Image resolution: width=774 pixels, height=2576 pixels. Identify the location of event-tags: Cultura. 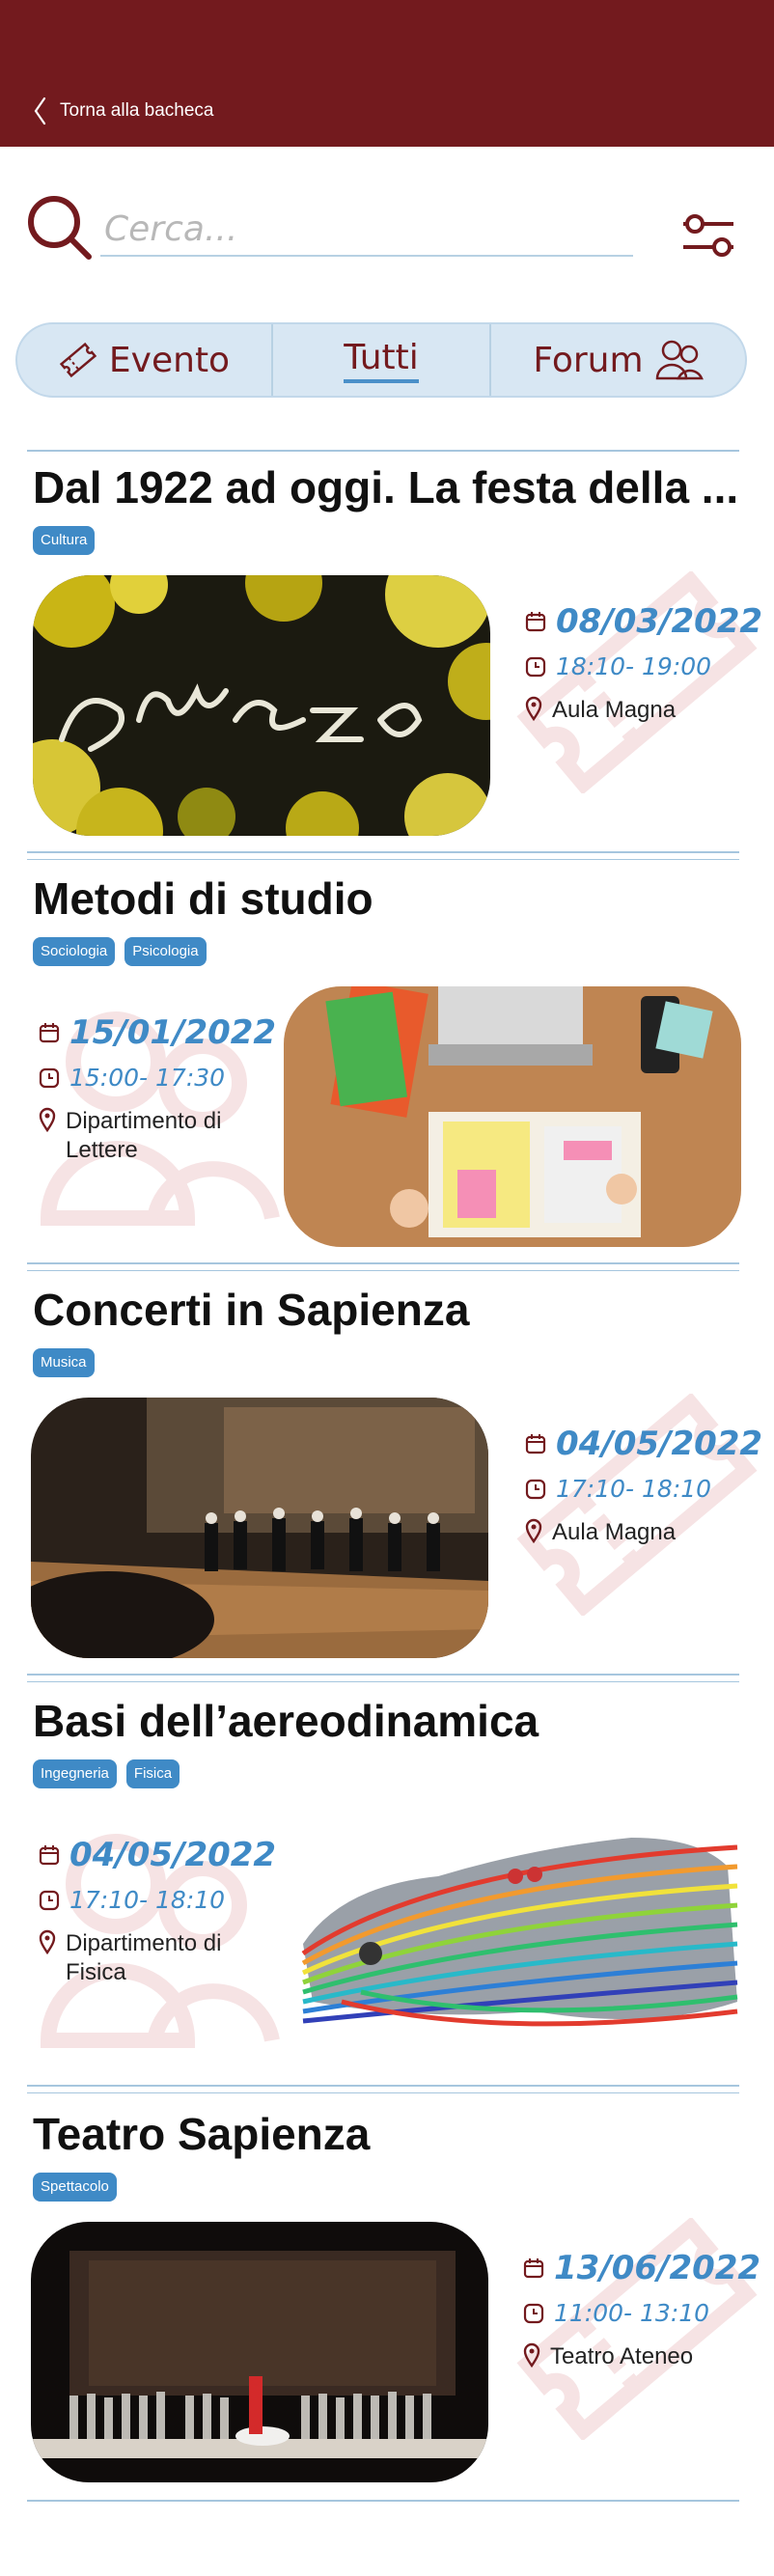
(64, 540).